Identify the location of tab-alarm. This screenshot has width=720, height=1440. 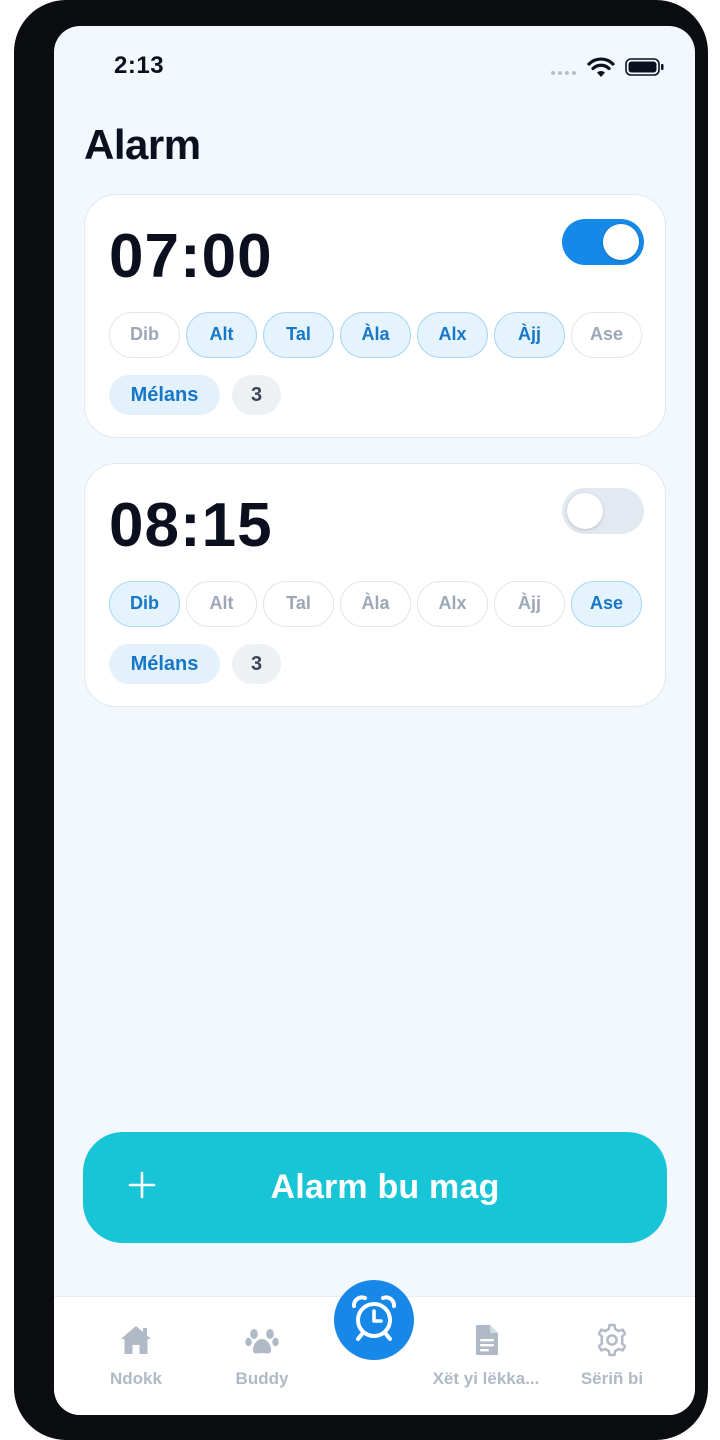
(374, 1320).